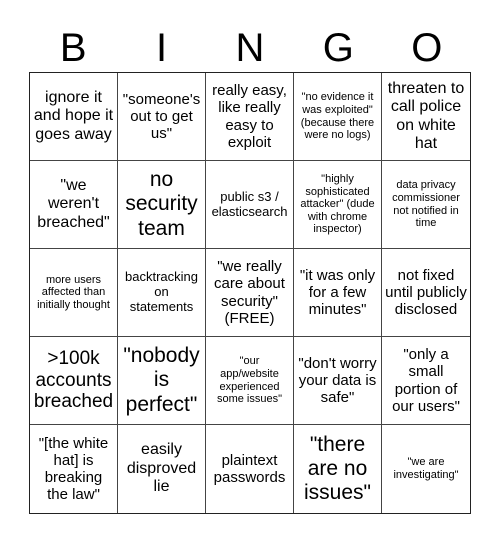 The height and width of the screenshot is (544, 500). What do you see at coordinates (427, 48) in the screenshot?
I see `header-letter-o: O` at bounding box center [427, 48].